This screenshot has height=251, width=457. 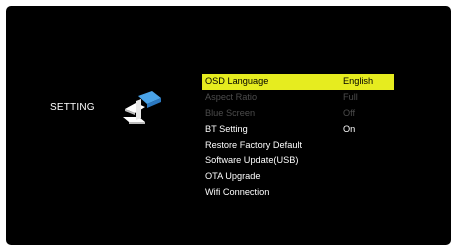 What do you see at coordinates (72, 107) in the screenshot?
I see `page-title: SETTING` at bounding box center [72, 107].